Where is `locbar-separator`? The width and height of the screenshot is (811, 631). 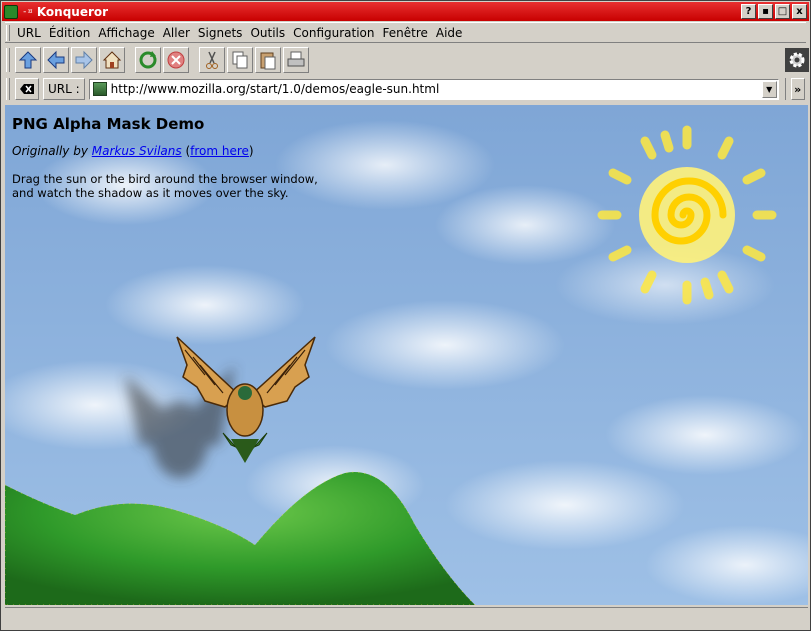
locbar-separator is located at coordinates (786, 89).